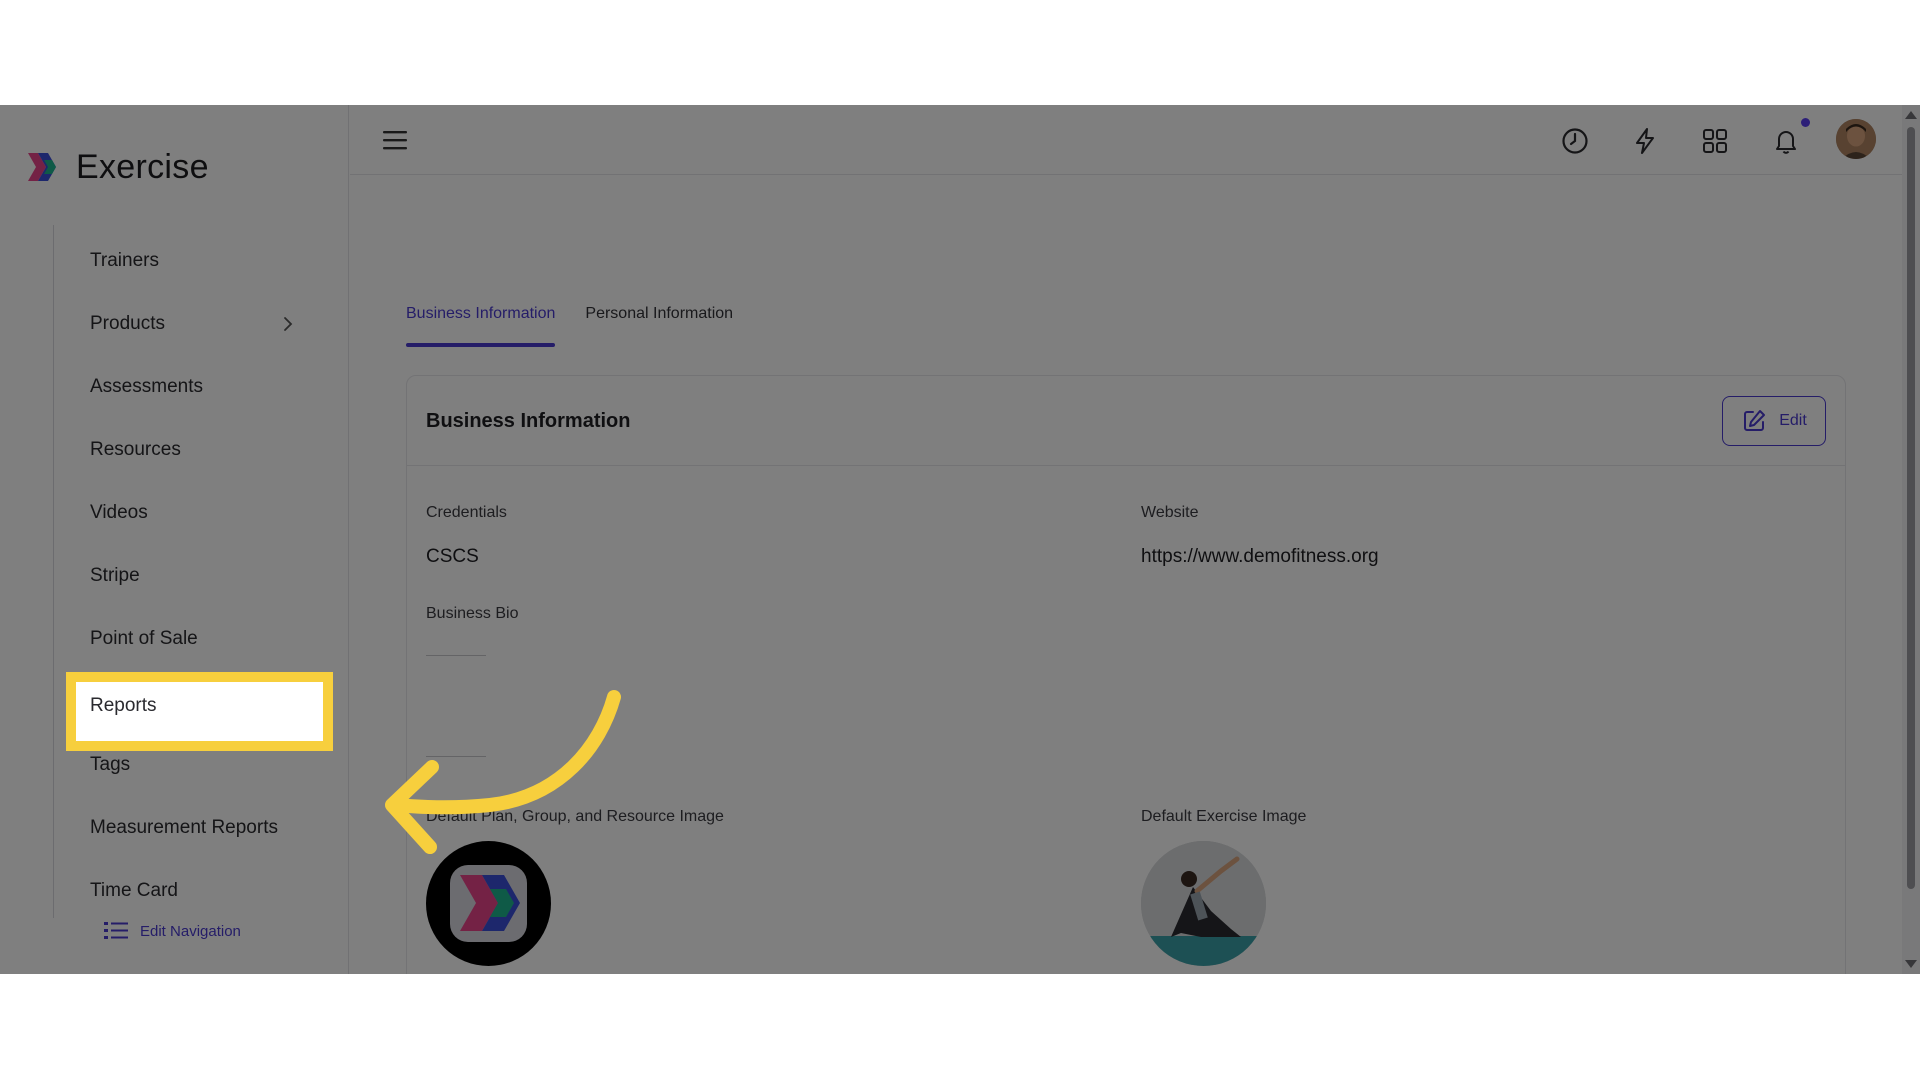 Image resolution: width=1920 pixels, height=1080 pixels. What do you see at coordinates (144, 638) in the screenshot?
I see `sidebar-item-label: Point of Sale` at bounding box center [144, 638].